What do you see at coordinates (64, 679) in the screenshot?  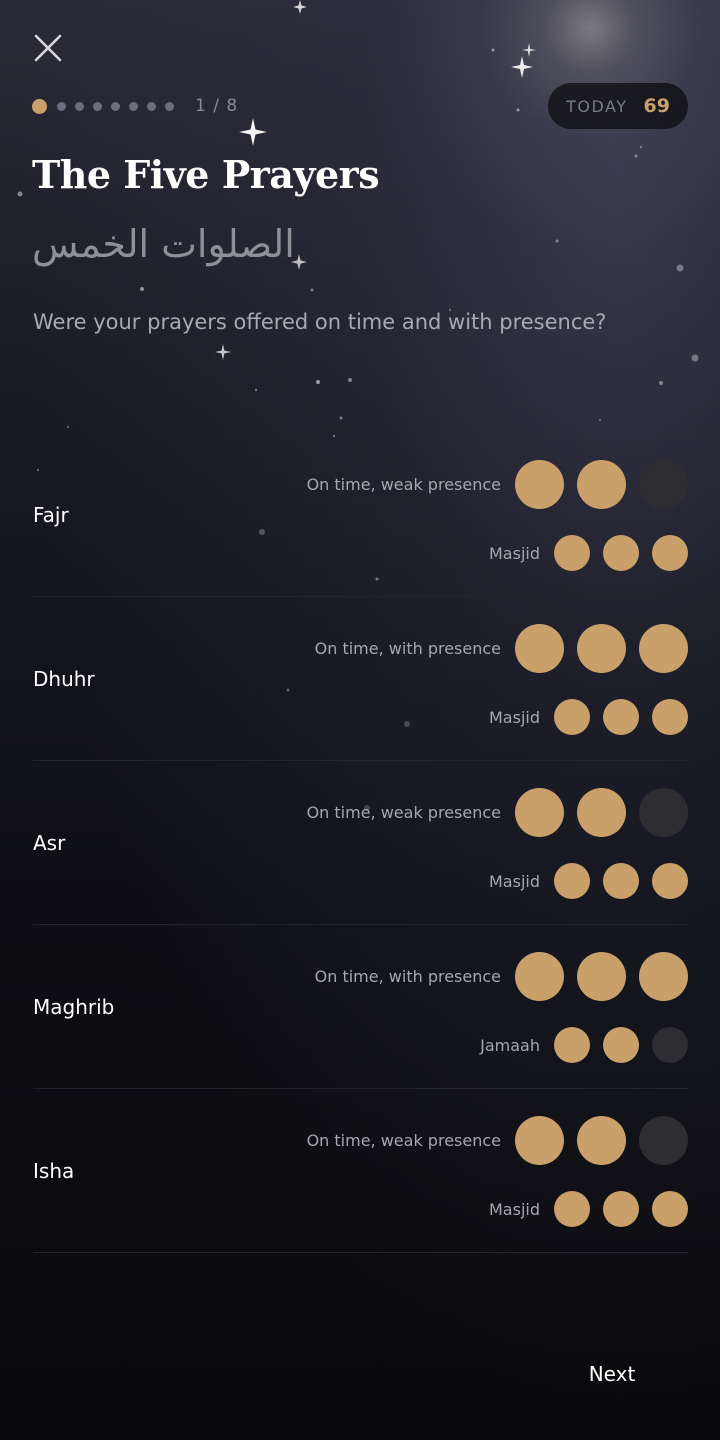 I see `prayer-name: Dhuhr` at bounding box center [64, 679].